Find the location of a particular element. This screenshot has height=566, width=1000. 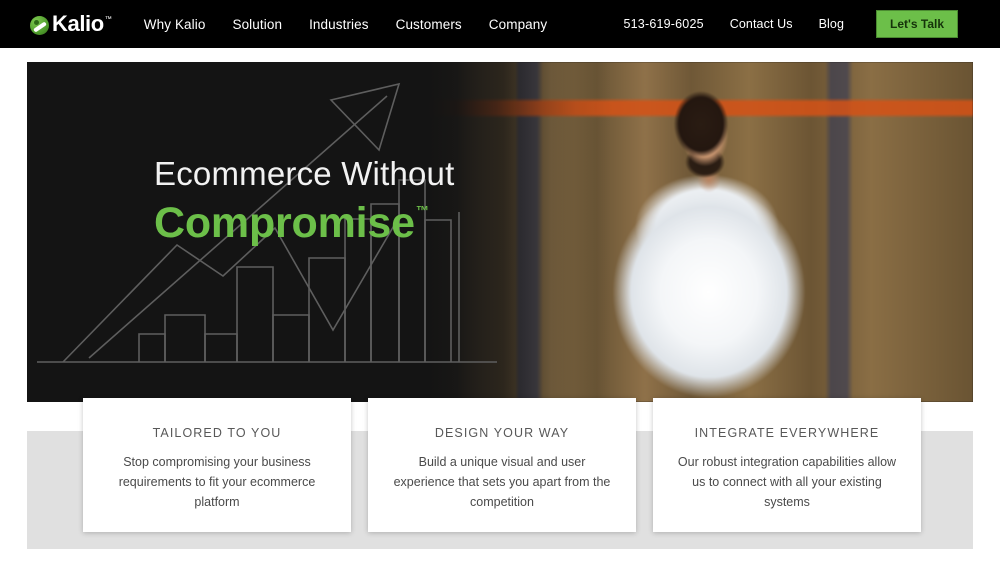

nav-item-customers: Customers is located at coordinates (429, 24).